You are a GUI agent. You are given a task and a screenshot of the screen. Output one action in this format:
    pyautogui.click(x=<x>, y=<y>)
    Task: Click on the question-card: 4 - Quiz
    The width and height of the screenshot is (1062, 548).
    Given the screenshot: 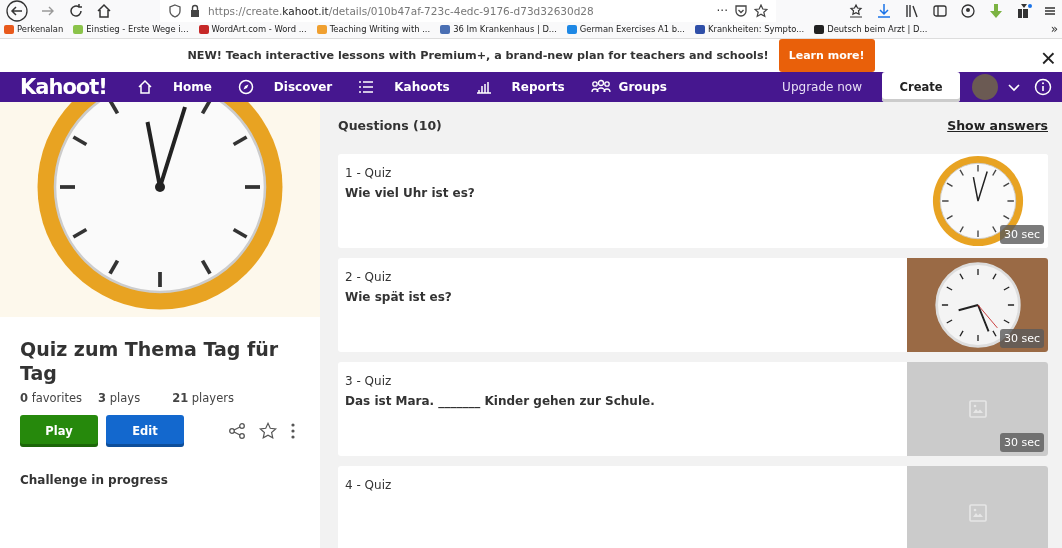 What is the action you would take?
    pyautogui.click(x=693, y=507)
    